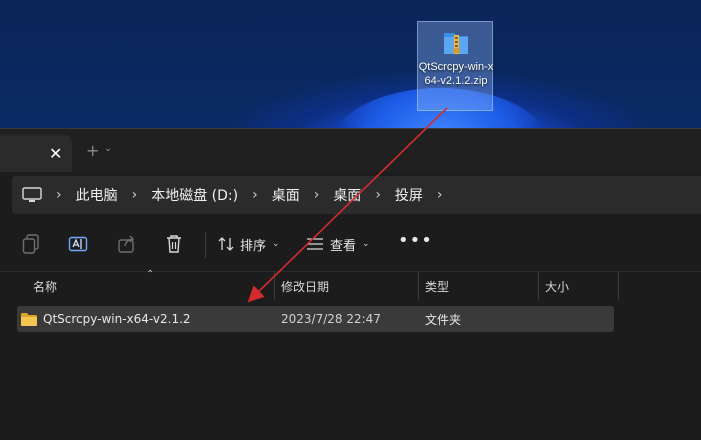 The height and width of the screenshot is (440, 701). I want to click on copy-button, so click(31, 244).